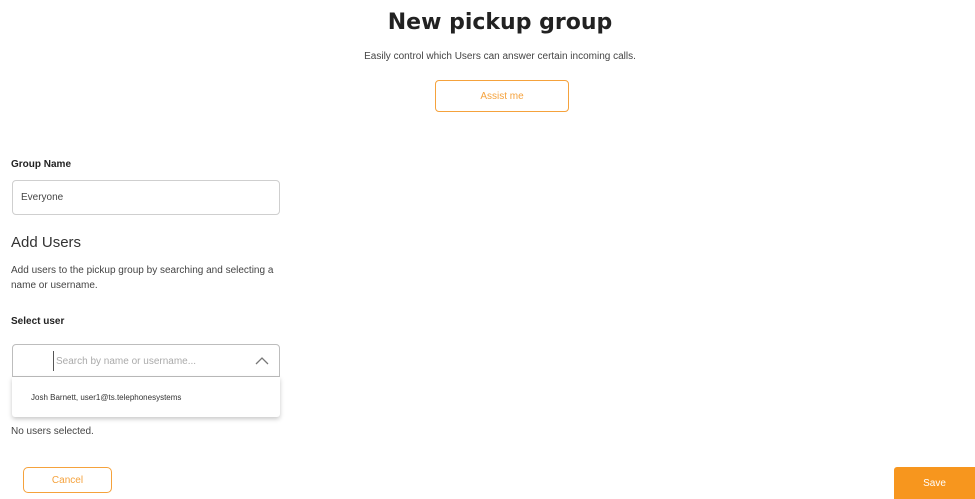  What do you see at coordinates (262, 361) in the screenshot?
I see `chevron-up-icon` at bounding box center [262, 361].